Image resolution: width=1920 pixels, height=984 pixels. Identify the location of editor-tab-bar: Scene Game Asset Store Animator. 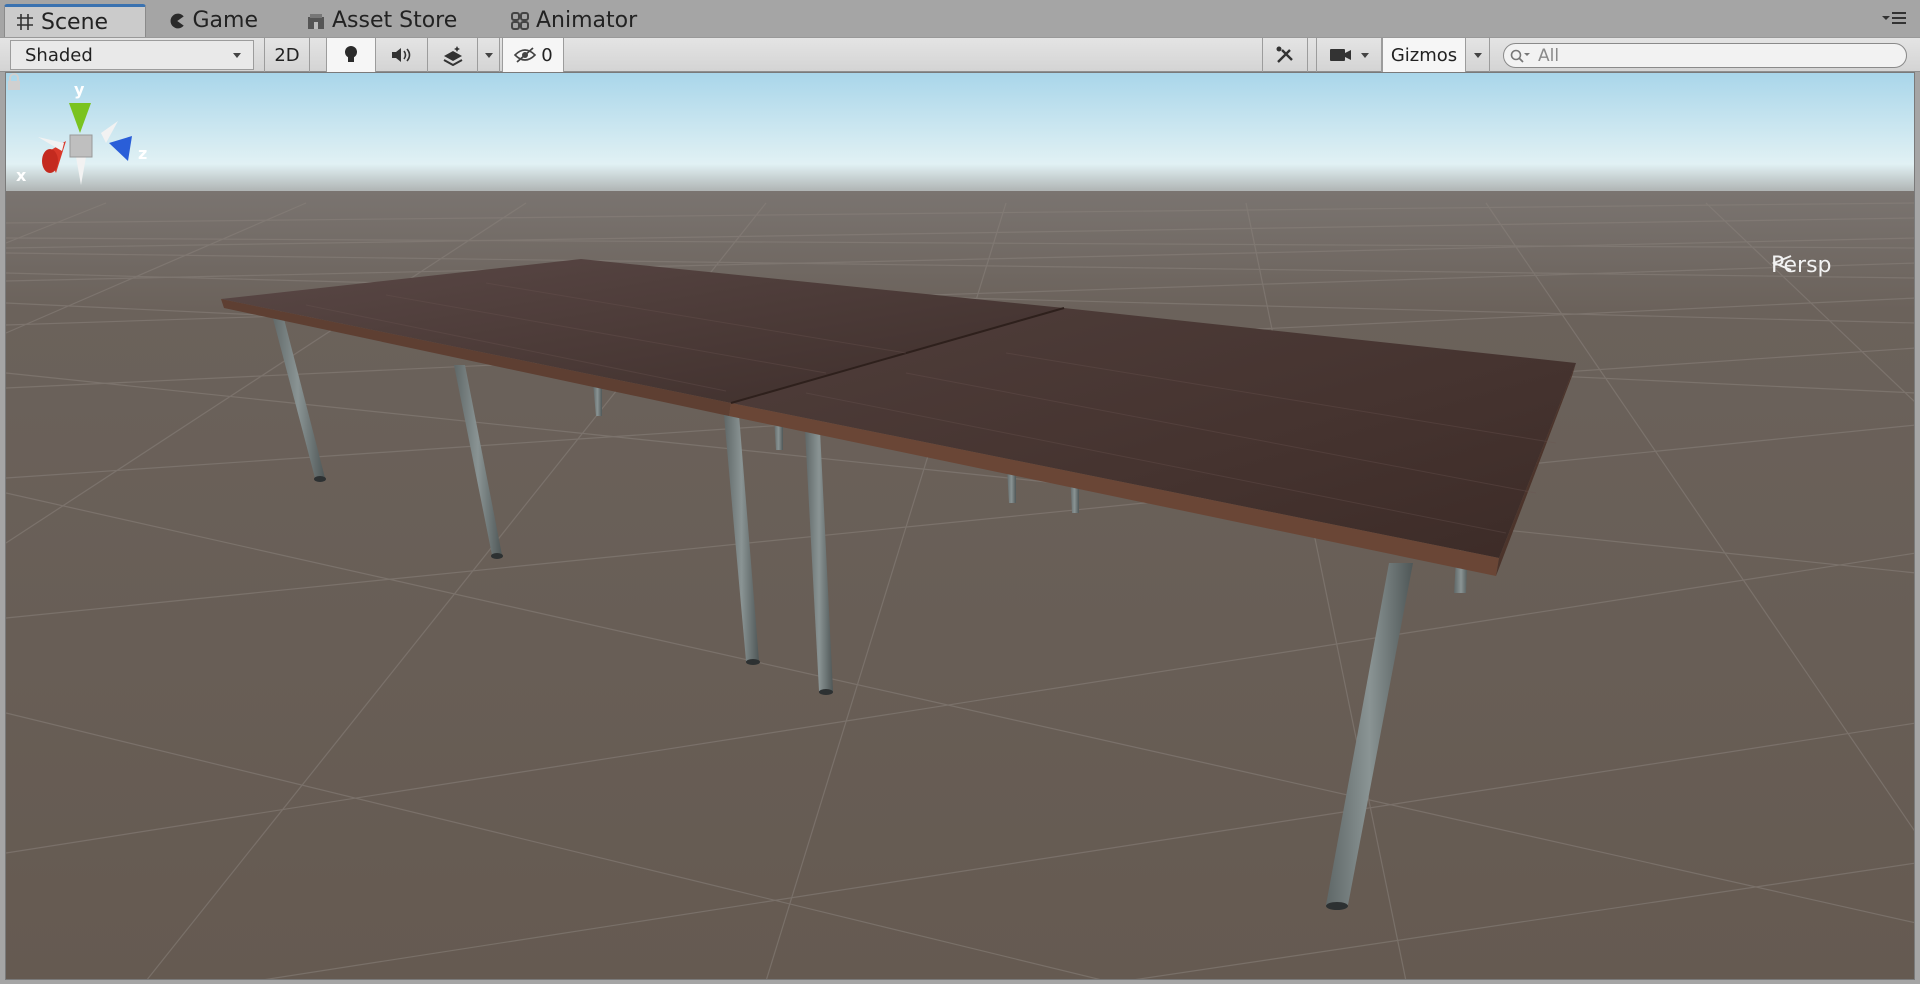
(960, 18).